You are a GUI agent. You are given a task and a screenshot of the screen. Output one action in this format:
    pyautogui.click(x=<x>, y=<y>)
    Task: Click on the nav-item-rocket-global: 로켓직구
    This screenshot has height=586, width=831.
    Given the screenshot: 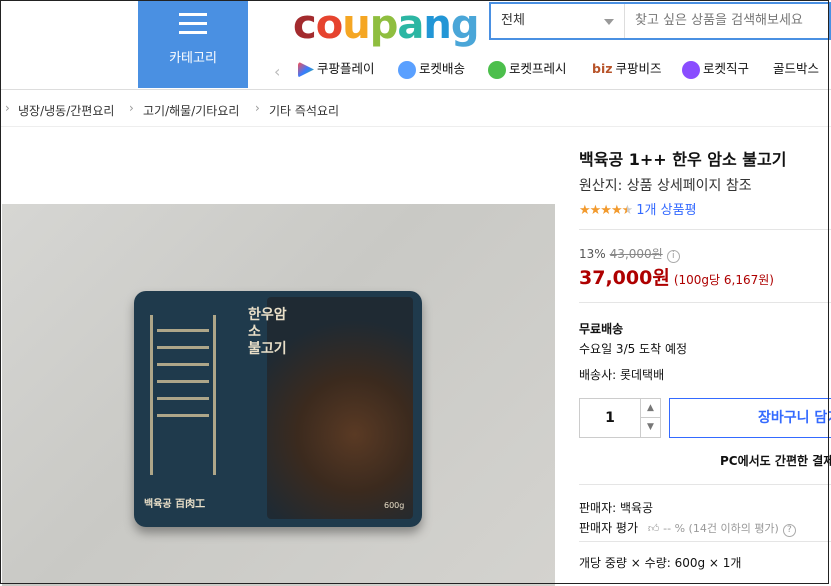 What is the action you would take?
    pyautogui.click(x=715, y=69)
    